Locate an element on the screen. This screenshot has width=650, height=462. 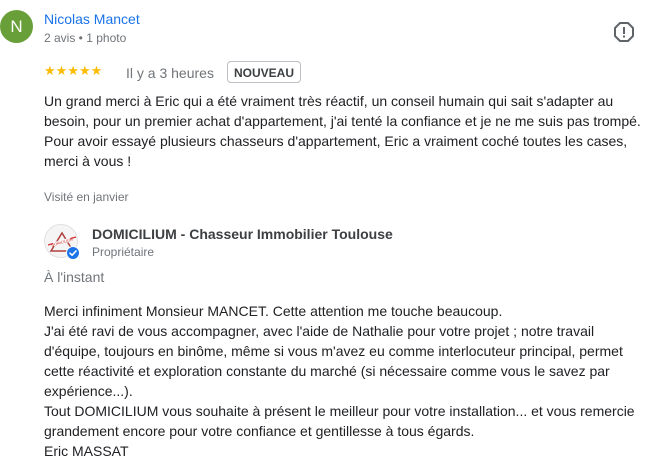
star-rating: ★★★★★ is located at coordinates (73, 70).